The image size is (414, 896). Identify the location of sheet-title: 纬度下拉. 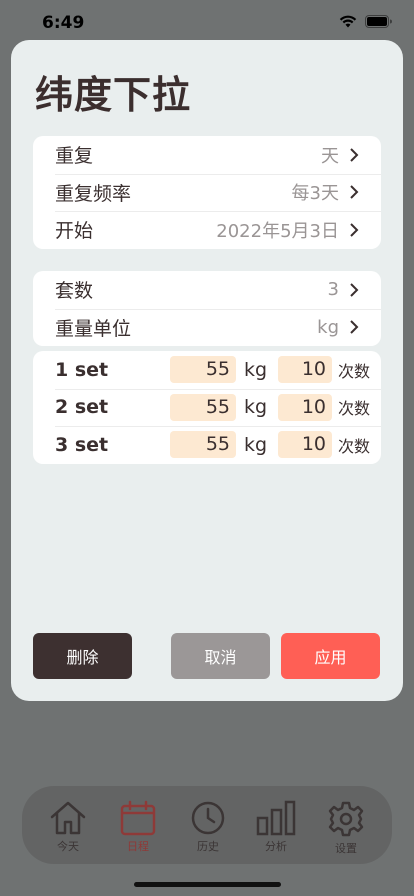
(113, 95).